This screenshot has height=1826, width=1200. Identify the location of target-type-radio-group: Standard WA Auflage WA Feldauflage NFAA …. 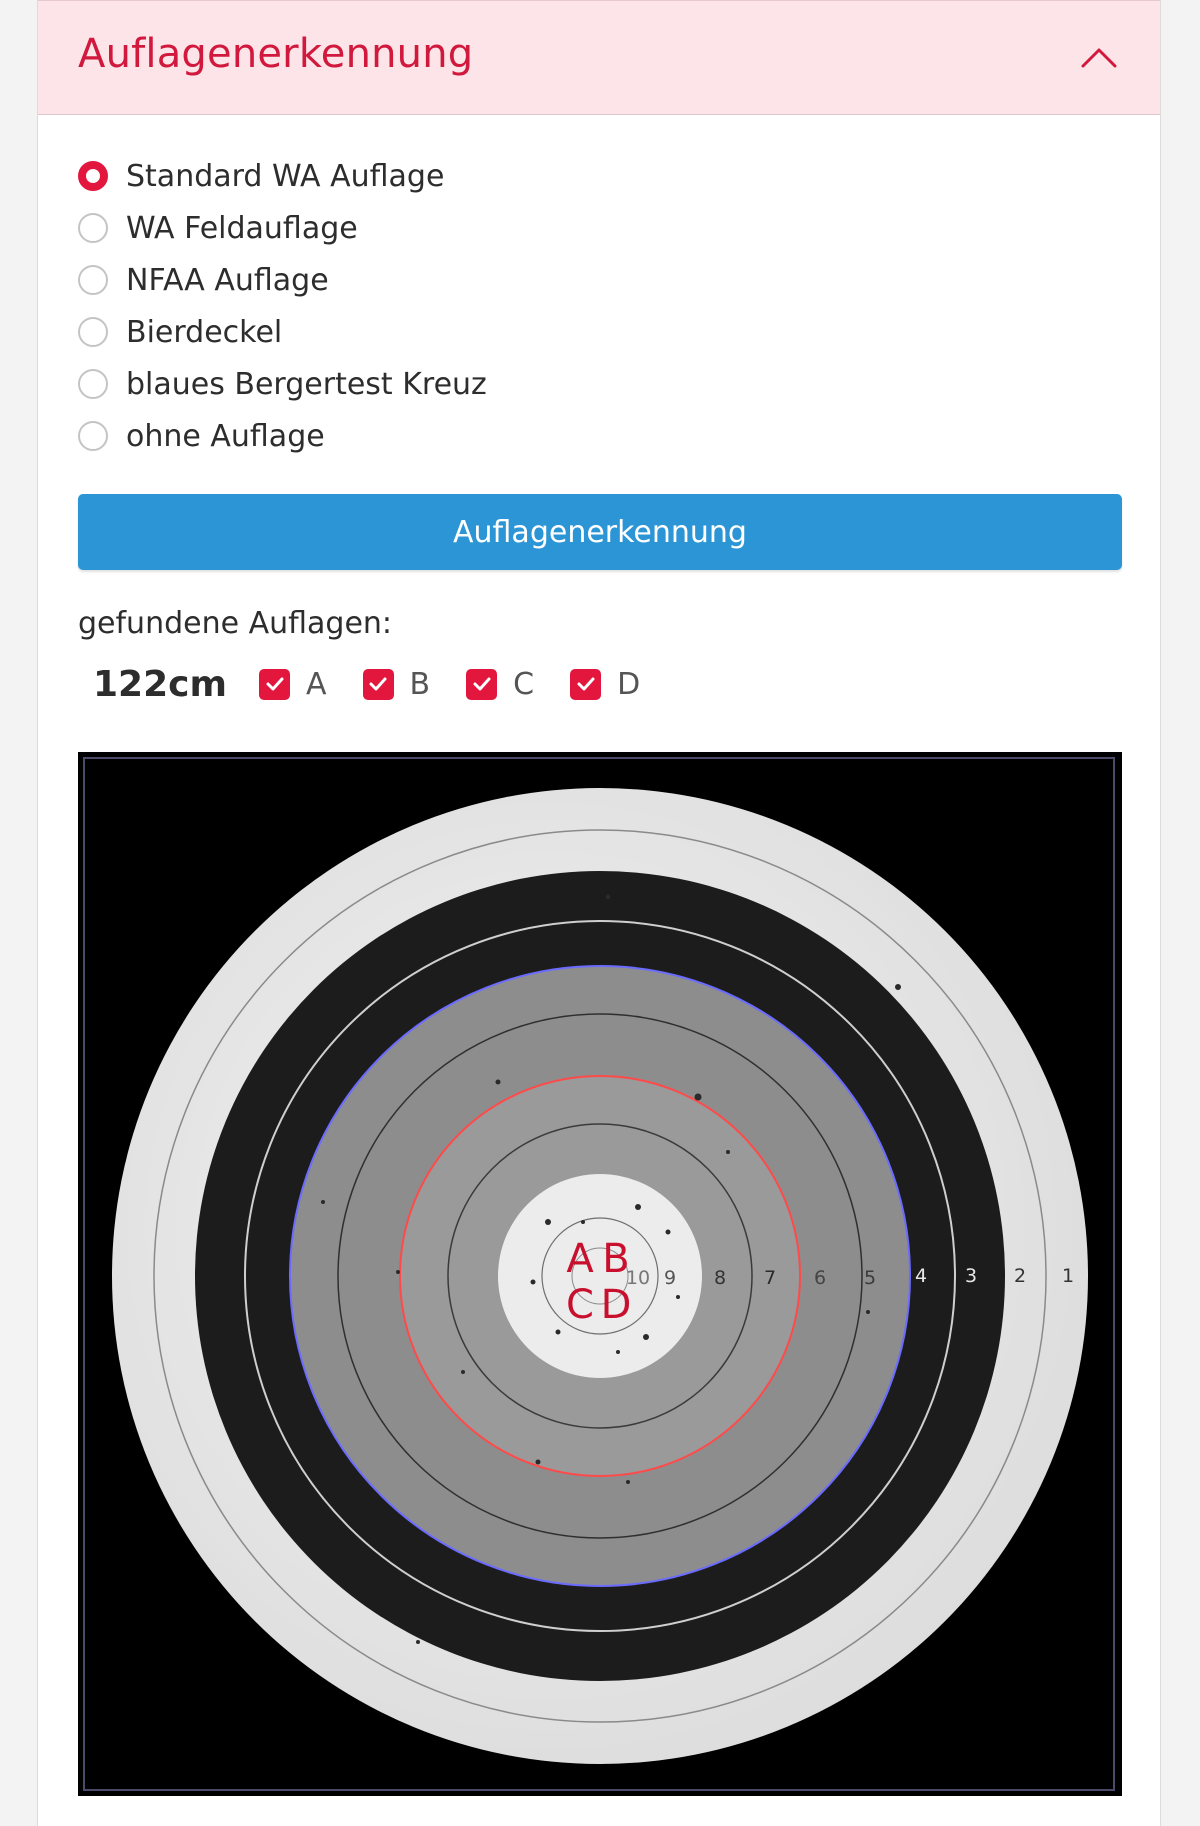
(282, 306).